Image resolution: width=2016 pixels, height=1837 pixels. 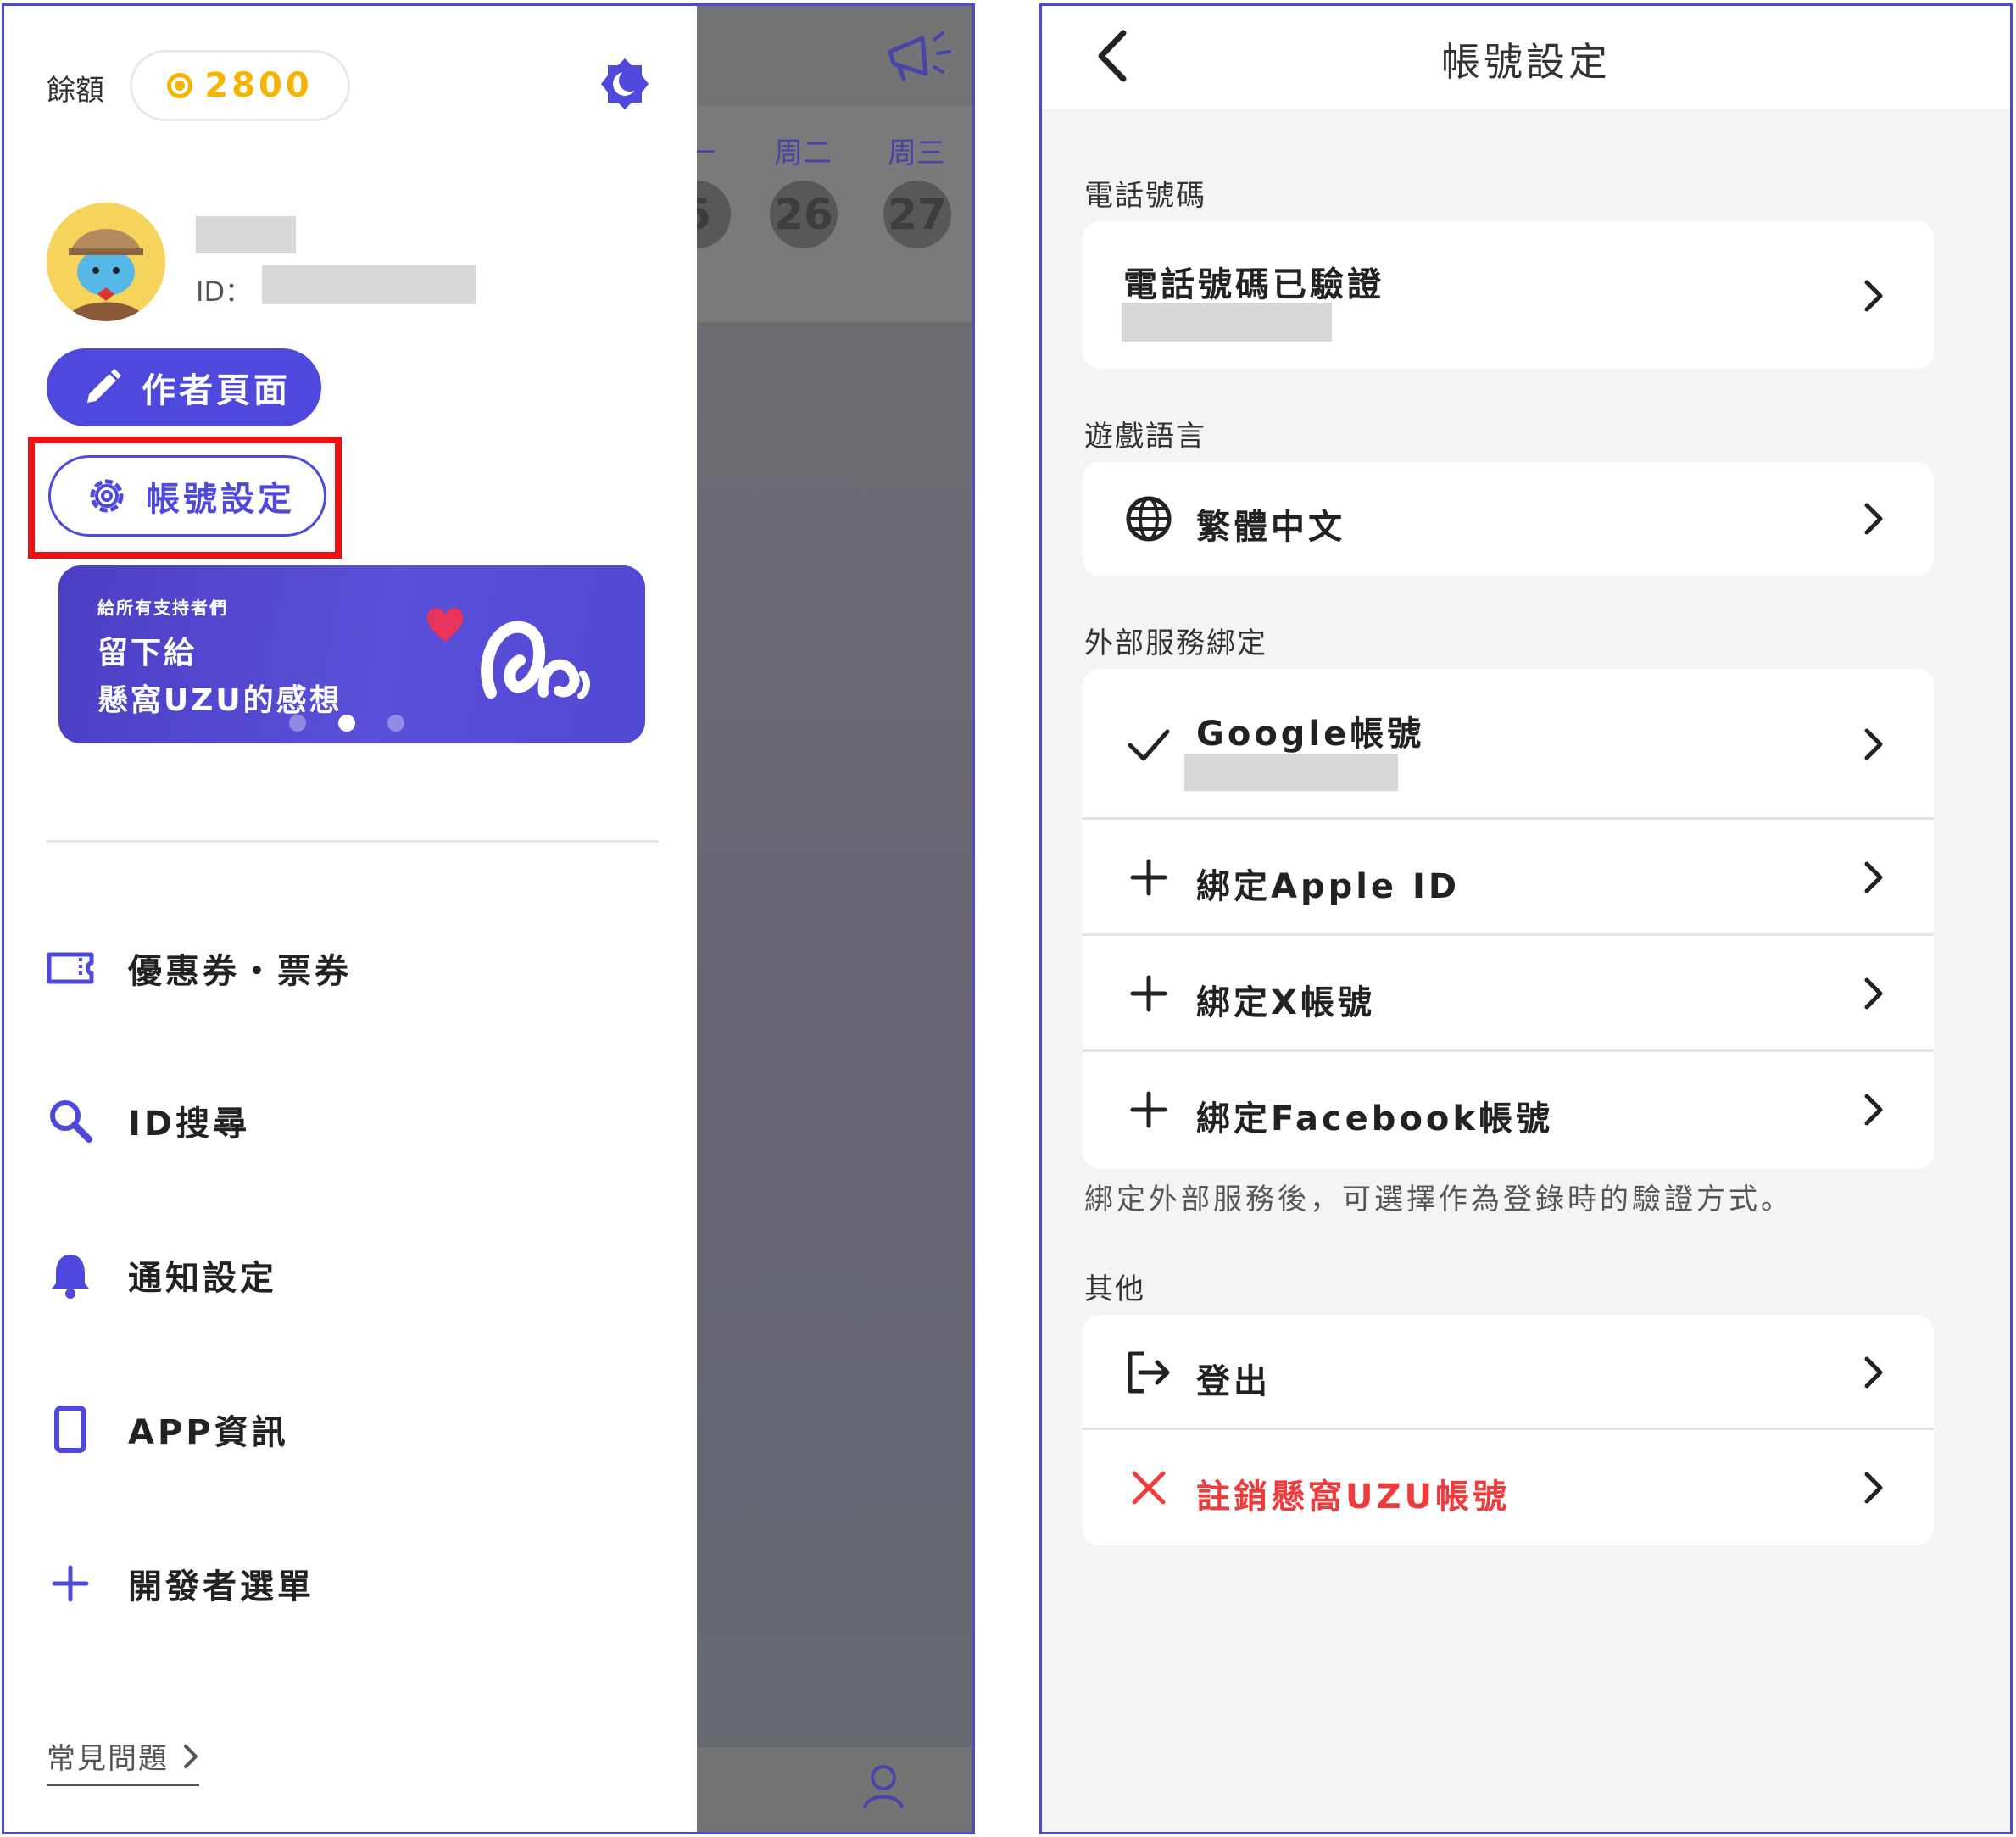 I want to click on bell-icon, so click(x=70, y=1275).